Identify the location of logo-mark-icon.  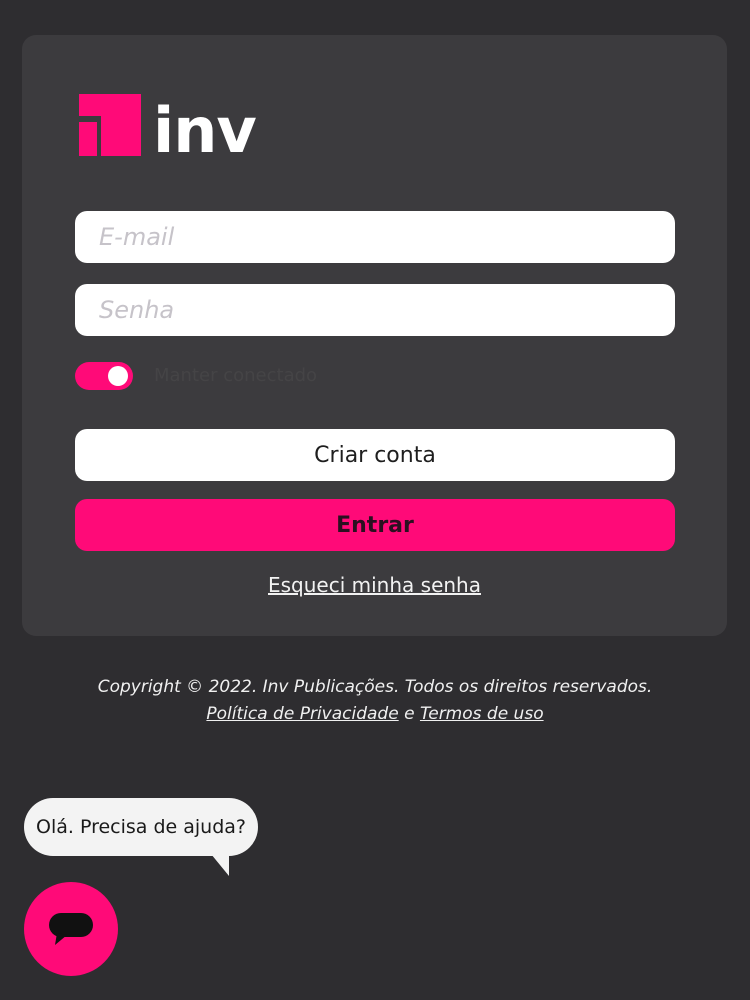
(110, 125).